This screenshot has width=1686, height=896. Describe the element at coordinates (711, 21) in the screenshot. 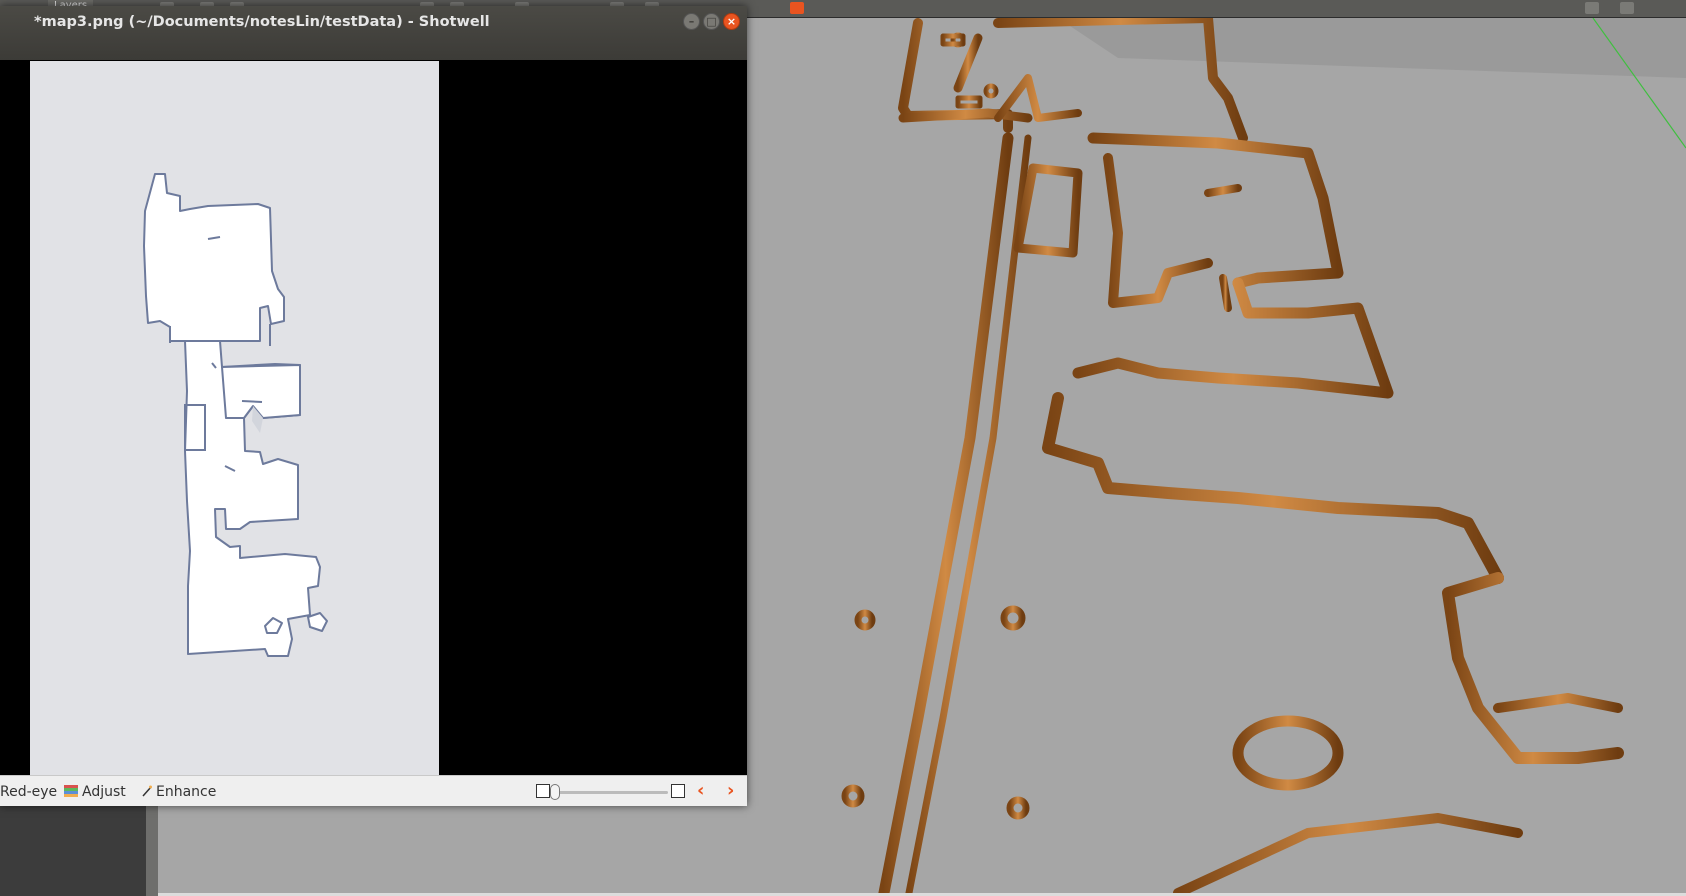

I see `maximize-icon: □` at that location.